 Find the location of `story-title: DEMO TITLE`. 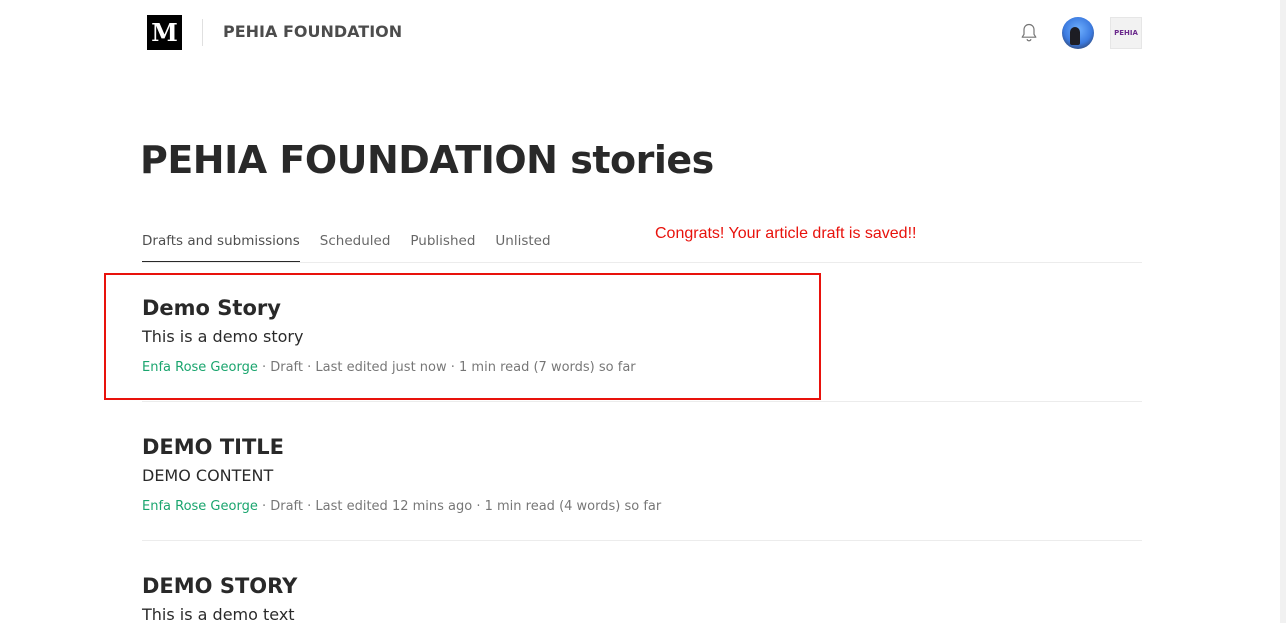

story-title: DEMO TITLE is located at coordinates (642, 447).